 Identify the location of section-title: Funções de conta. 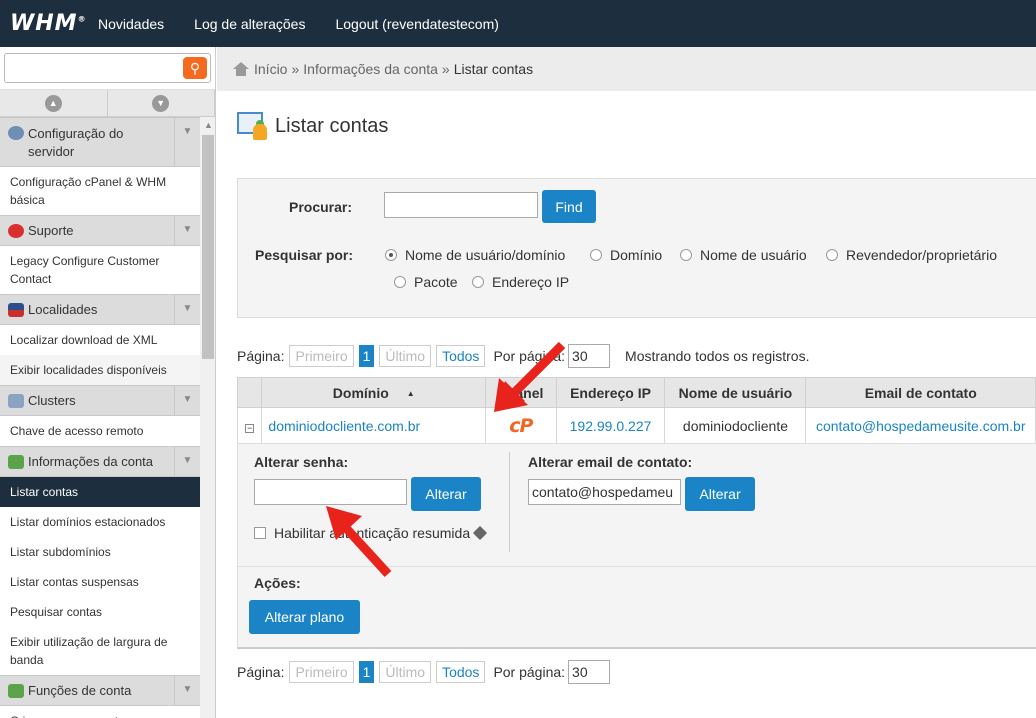
(80, 690).